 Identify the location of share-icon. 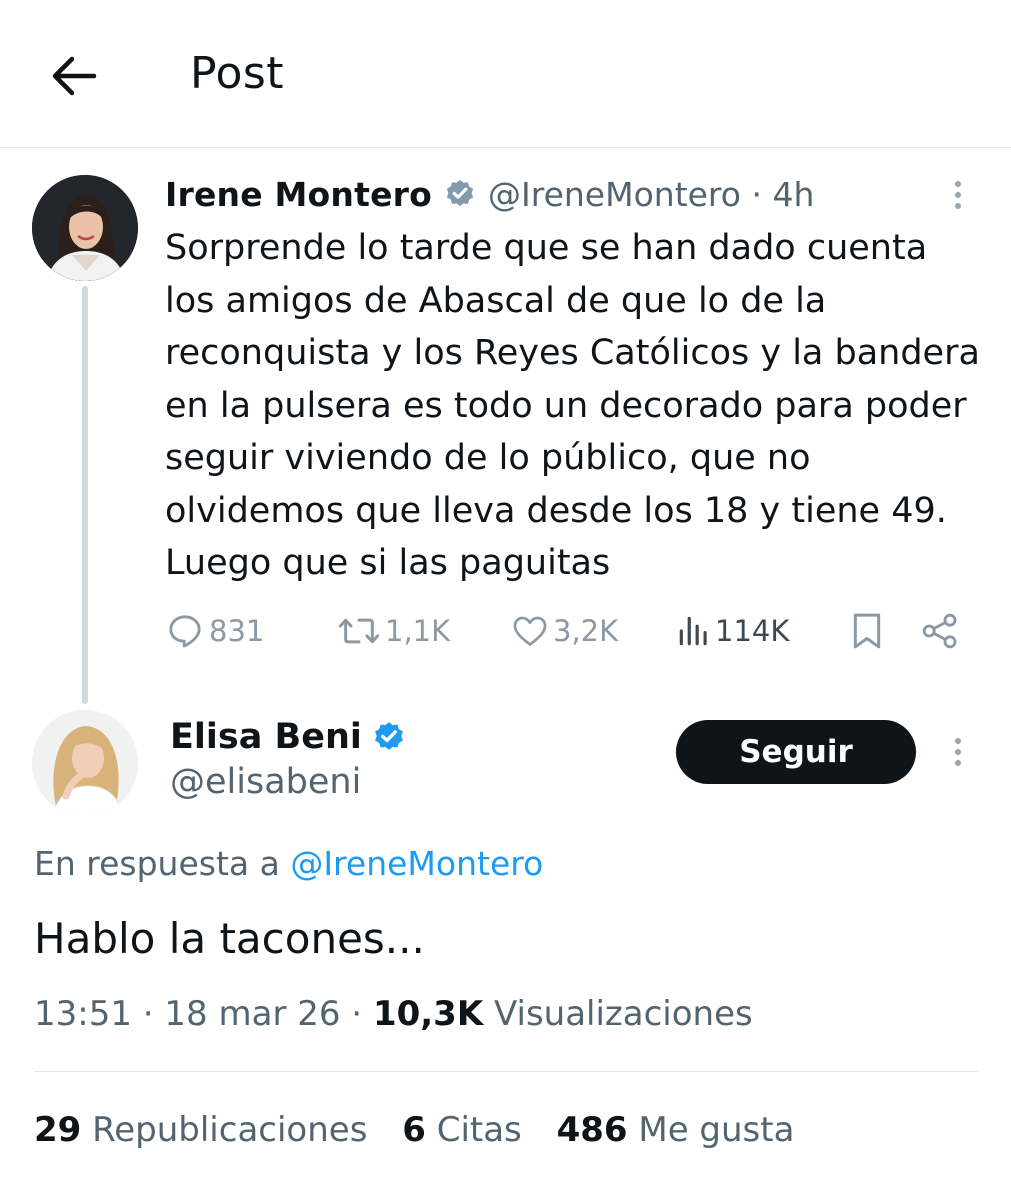
(939, 631).